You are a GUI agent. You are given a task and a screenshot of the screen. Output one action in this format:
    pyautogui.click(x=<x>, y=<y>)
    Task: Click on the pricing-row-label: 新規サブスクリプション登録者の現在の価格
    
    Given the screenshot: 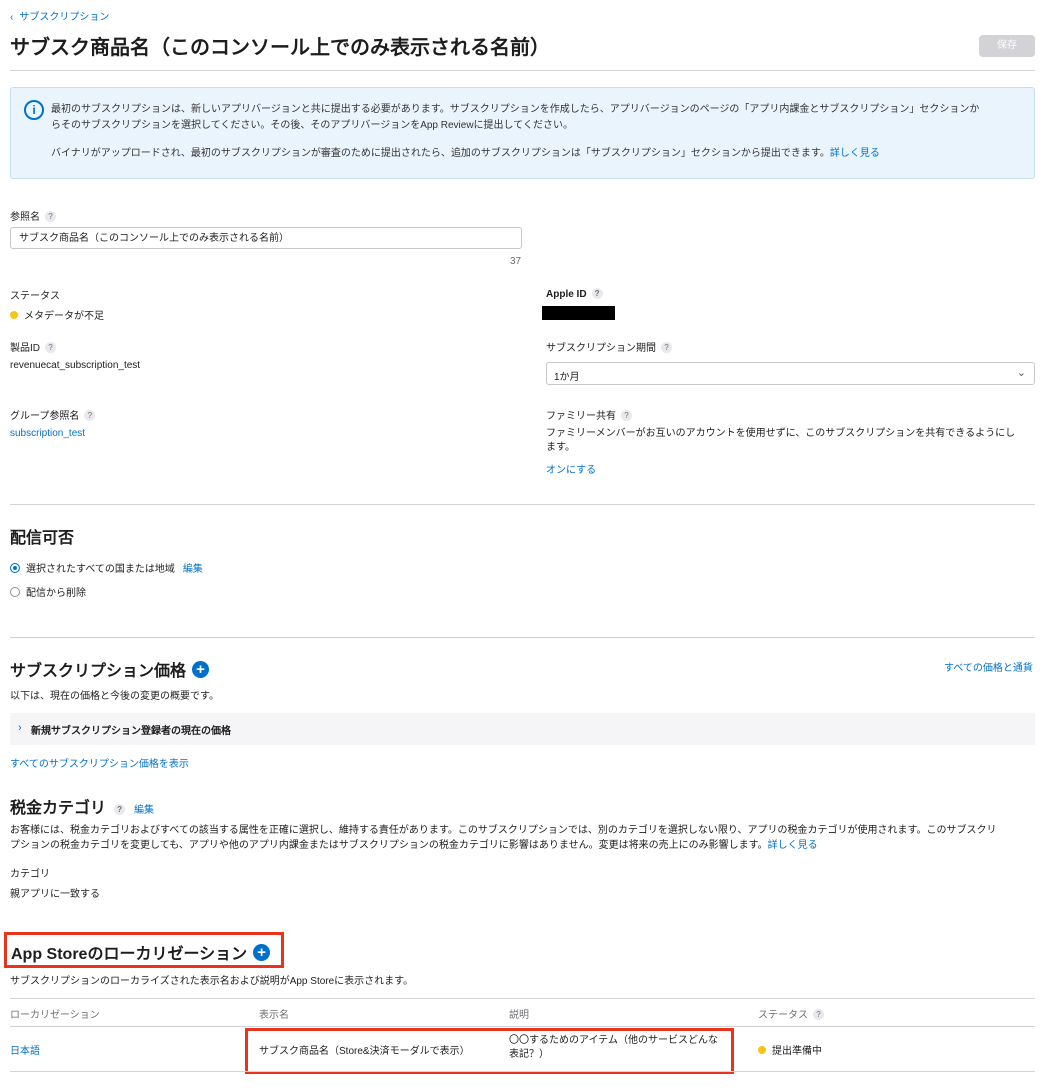 What is the action you would take?
    pyautogui.click(x=131, y=731)
    